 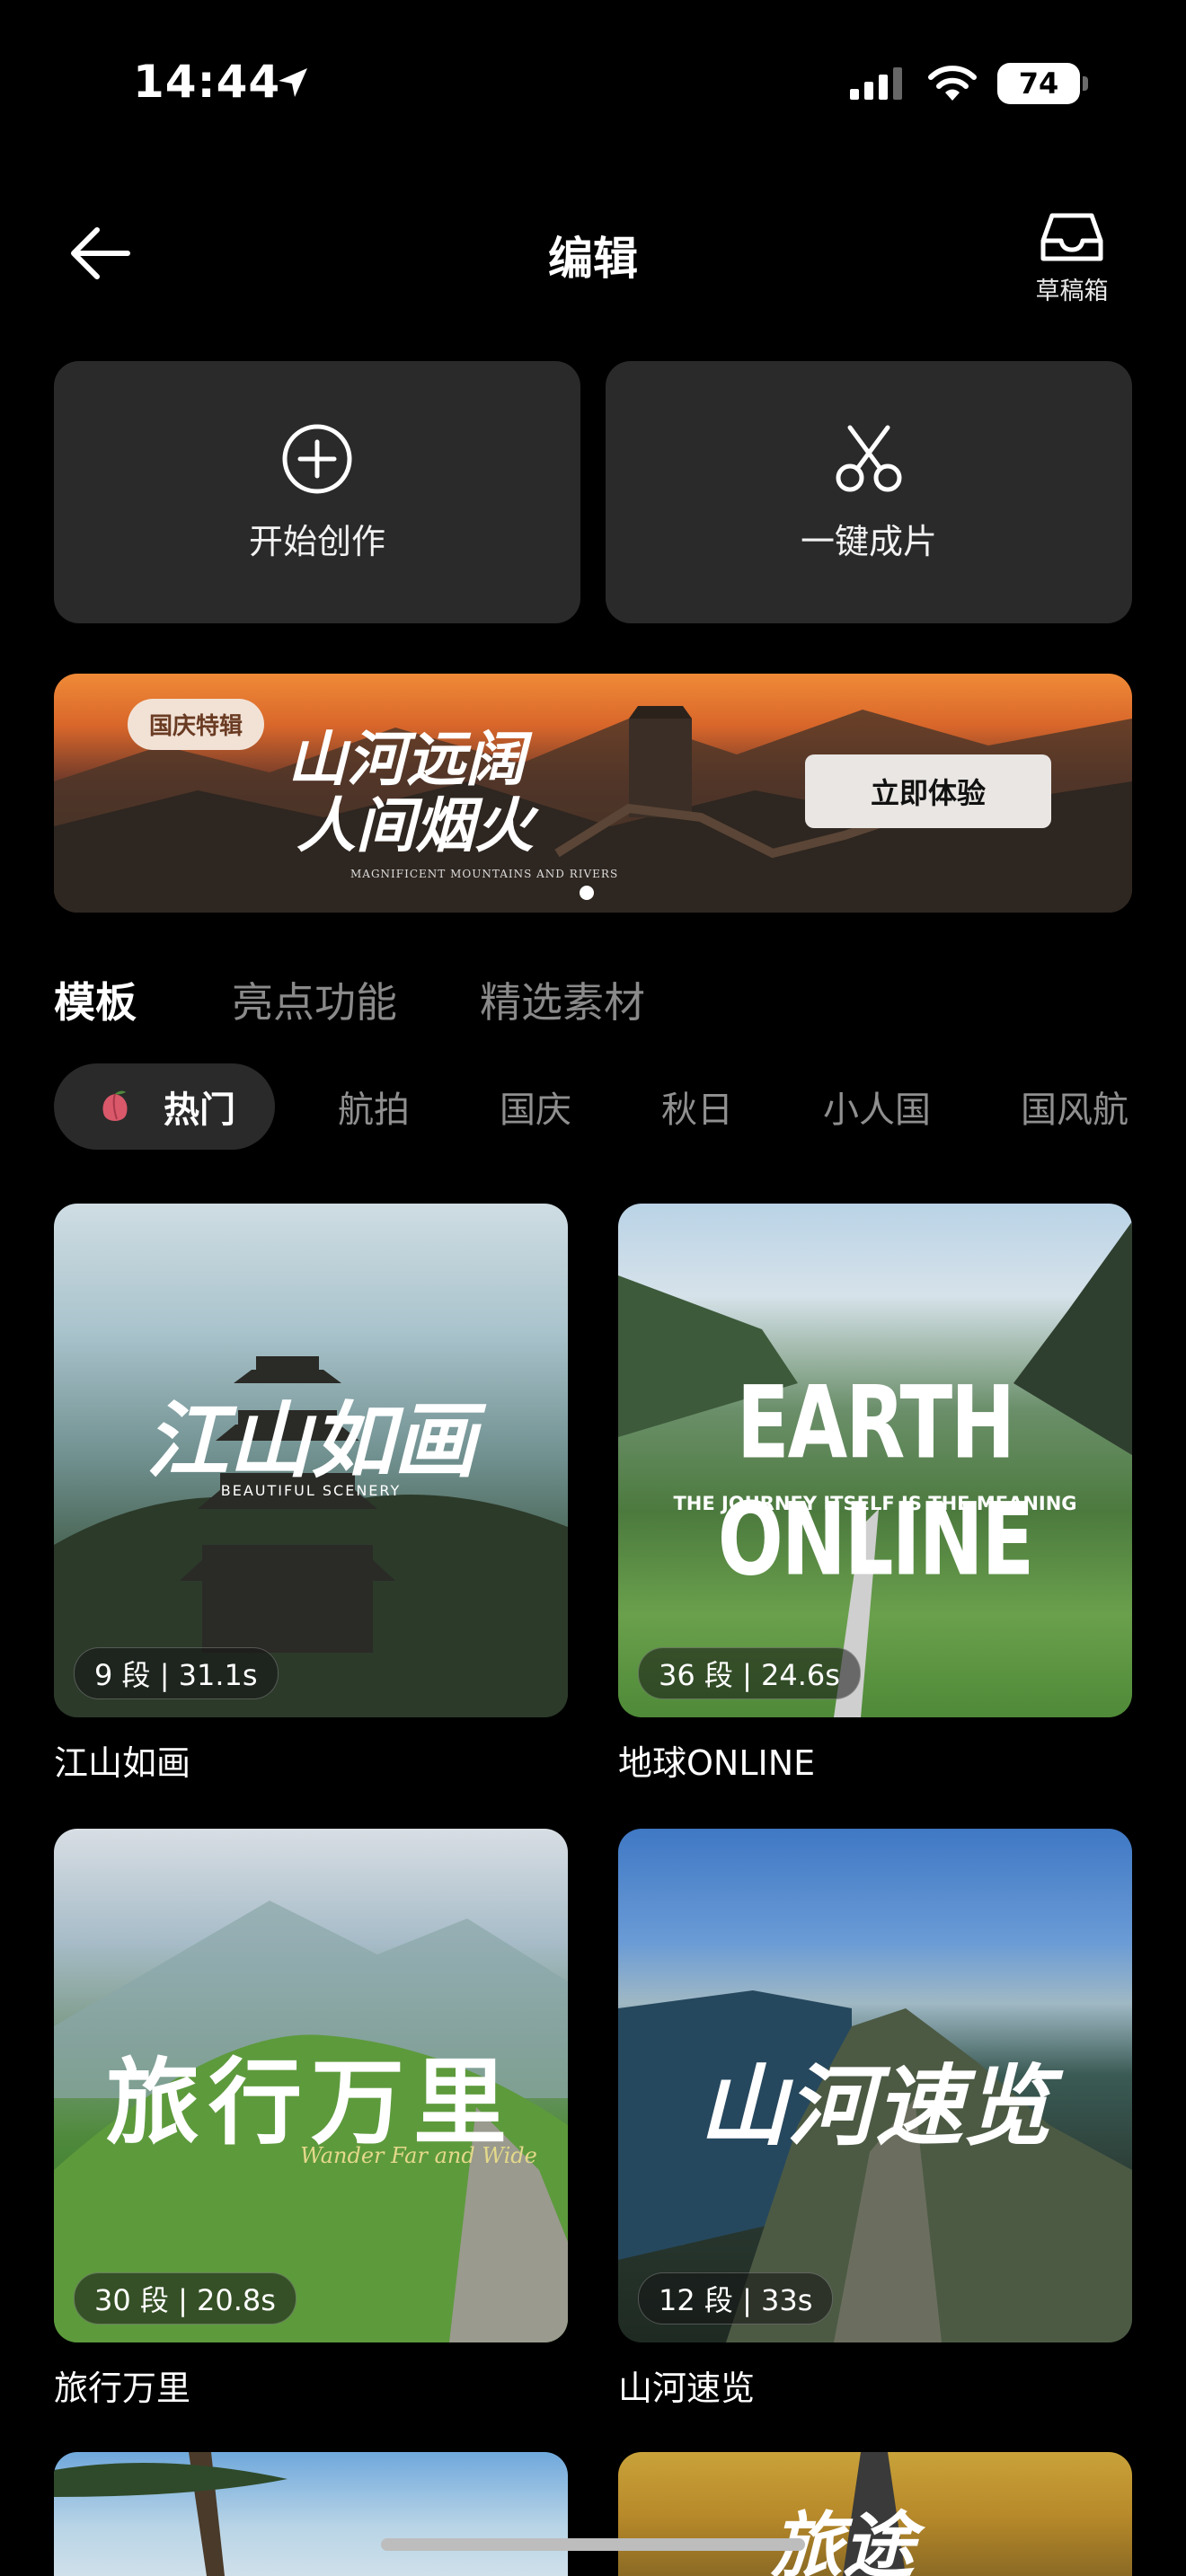 What do you see at coordinates (876, 1482) in the screenshot?
I see `template-overlay-title: EARTH ONLINE` at bounding box center [876, 1482].